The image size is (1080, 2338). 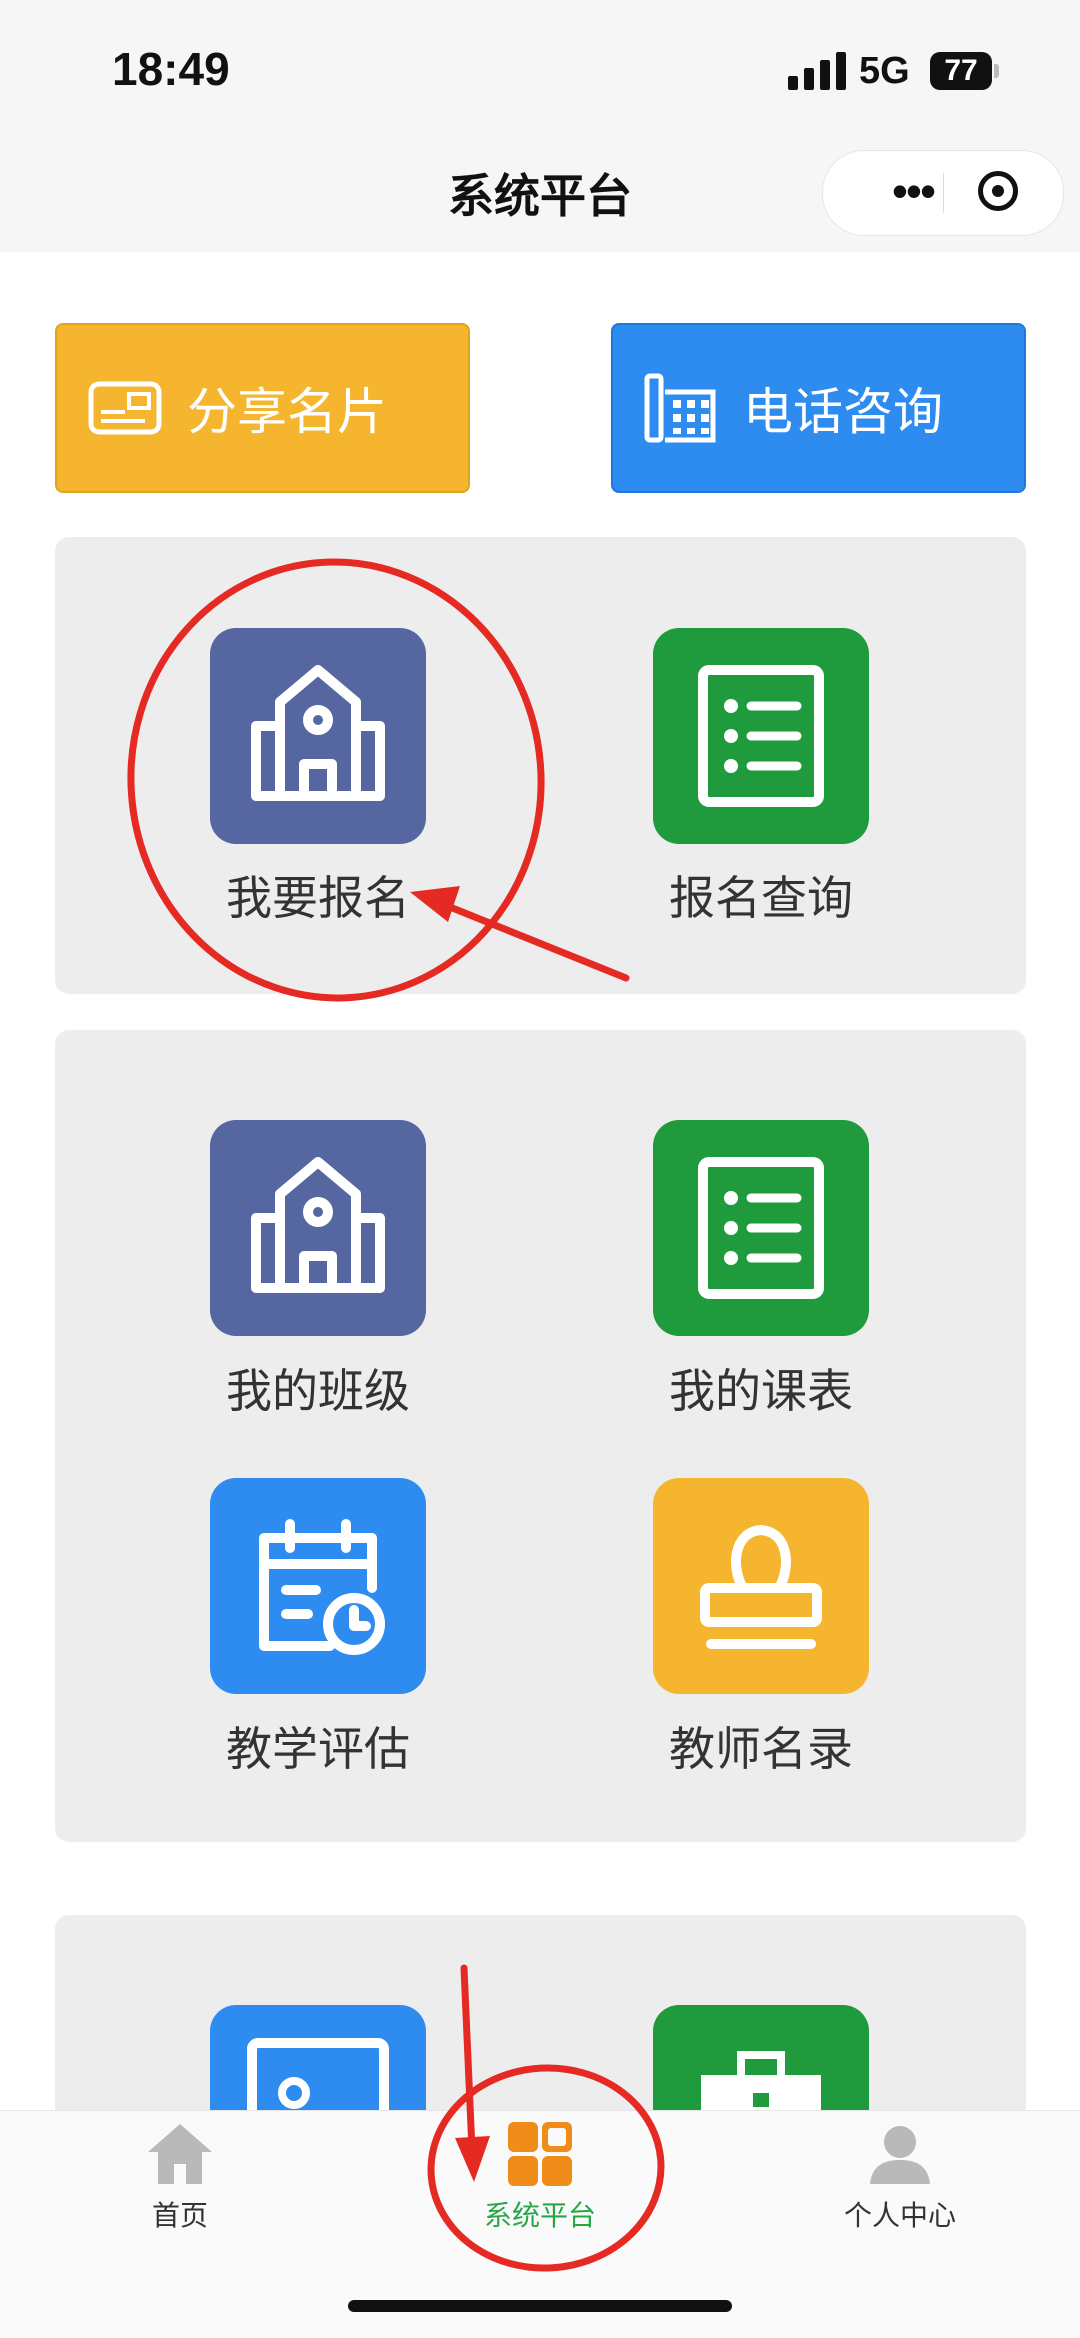 What do you see at coordinates (540, 2154) in the screenshot?
I see `grid-apps-icon` at bounding box center [540, 2154].